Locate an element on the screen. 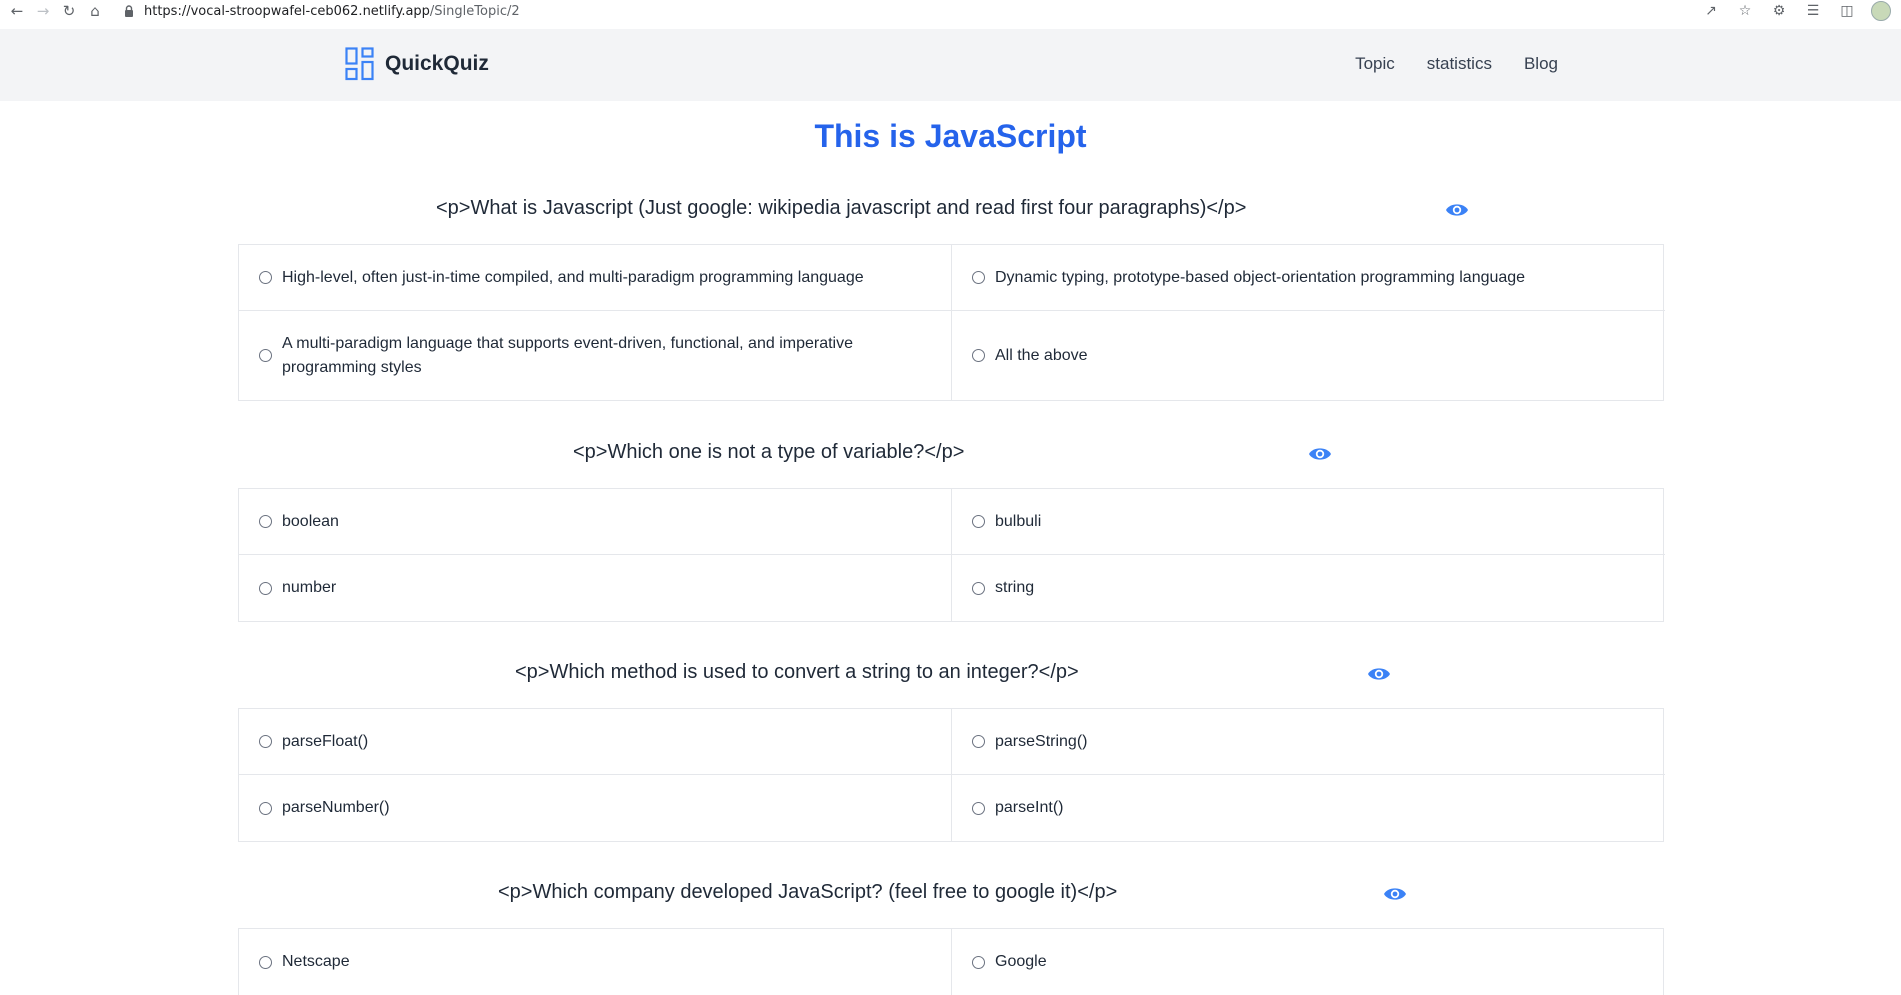 Image resolution: width=1901 pixels, height=995 pixels. nav-blog-link: Blog is located at coordinates (1541, 64).